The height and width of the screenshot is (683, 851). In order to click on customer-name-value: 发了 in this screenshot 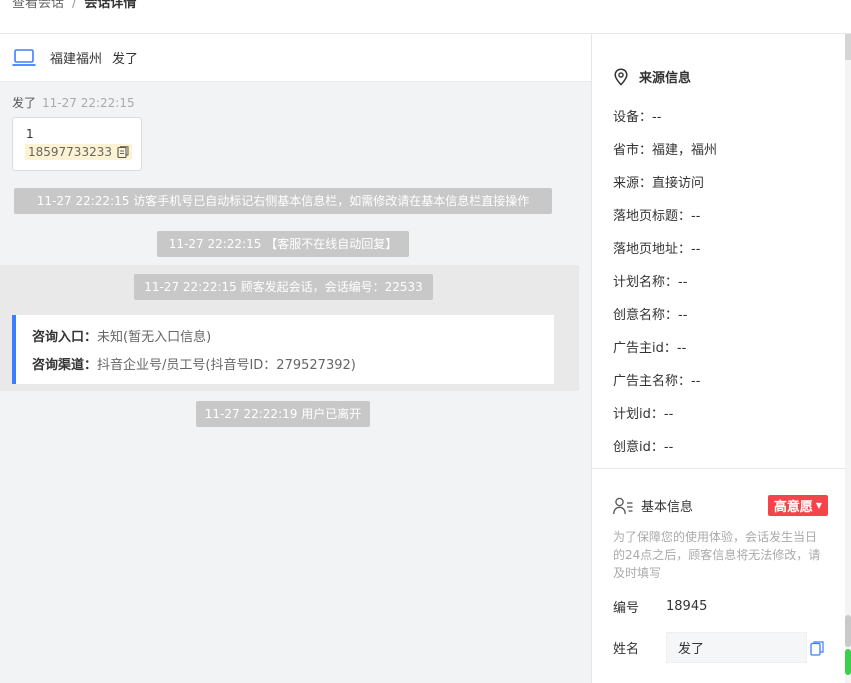, I will do `click(691, 649)`.